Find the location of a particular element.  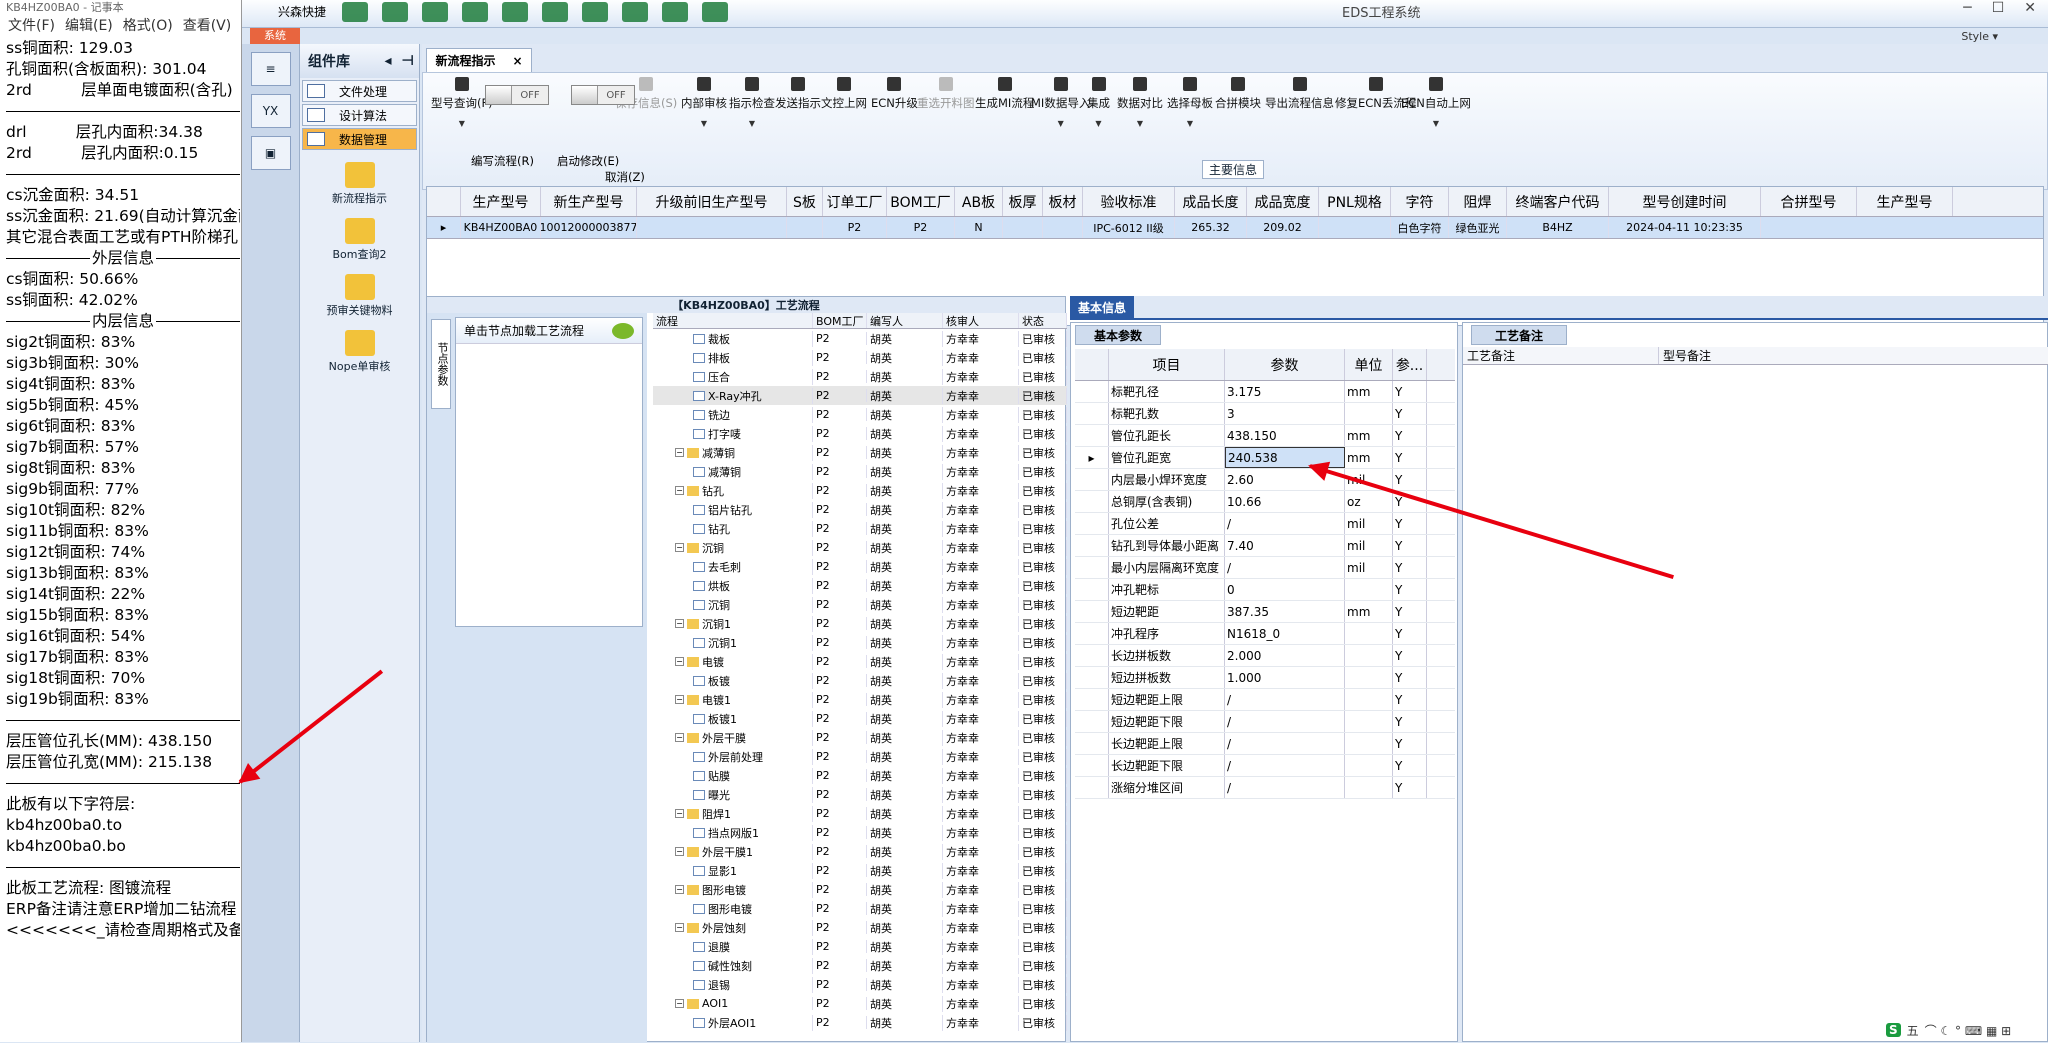

ime-icon: S is located at coordinates (1893, 1030).